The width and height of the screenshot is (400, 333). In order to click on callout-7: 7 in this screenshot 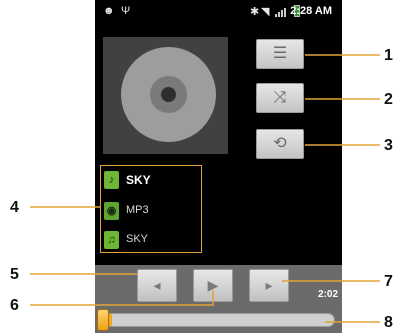, I will do `click(388, 281)`.